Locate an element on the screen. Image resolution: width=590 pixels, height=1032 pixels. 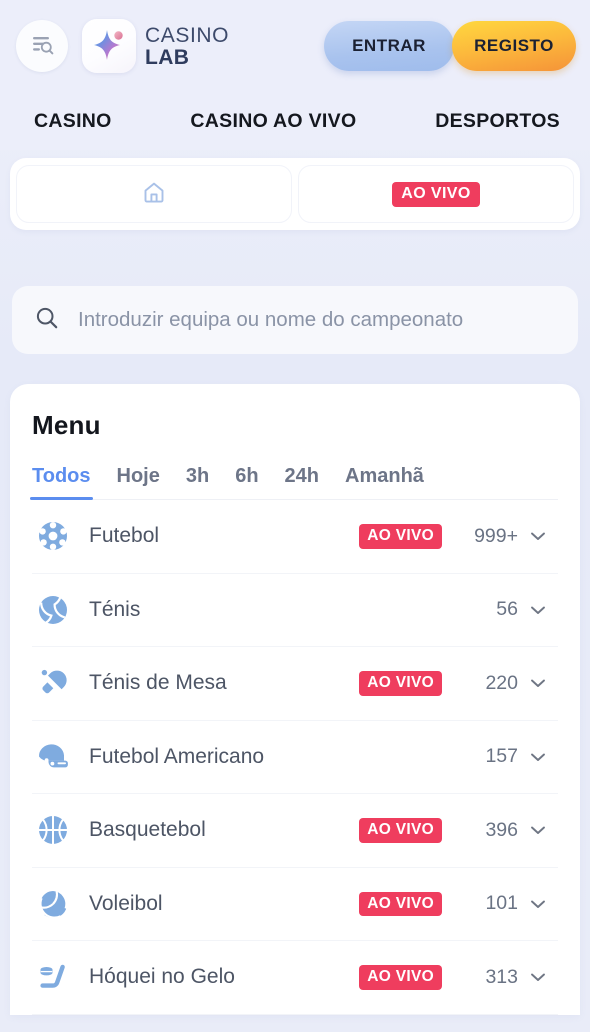
sport-count: 157 is located at coordinates (501, 756).